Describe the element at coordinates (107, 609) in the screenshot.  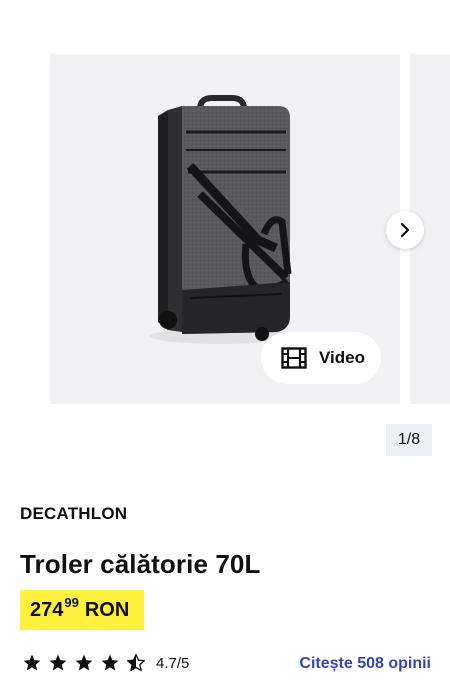
I see `price-currency: RON` at that location.